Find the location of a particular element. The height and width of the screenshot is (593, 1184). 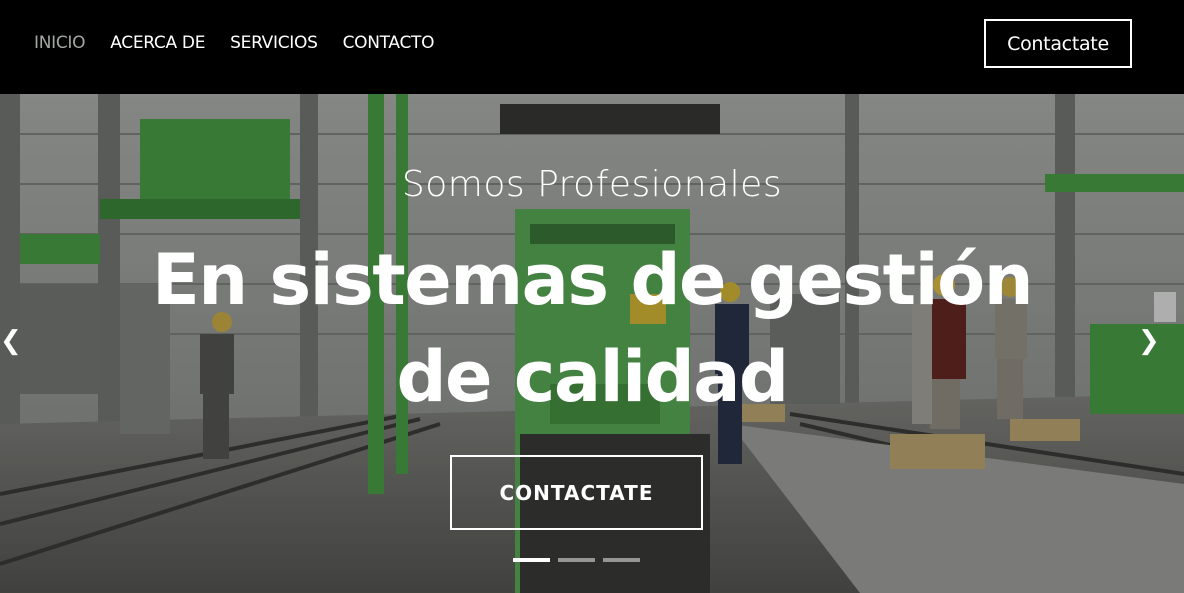

hero-contact-button: CONTACTATE is located at coordinates (576, 492).